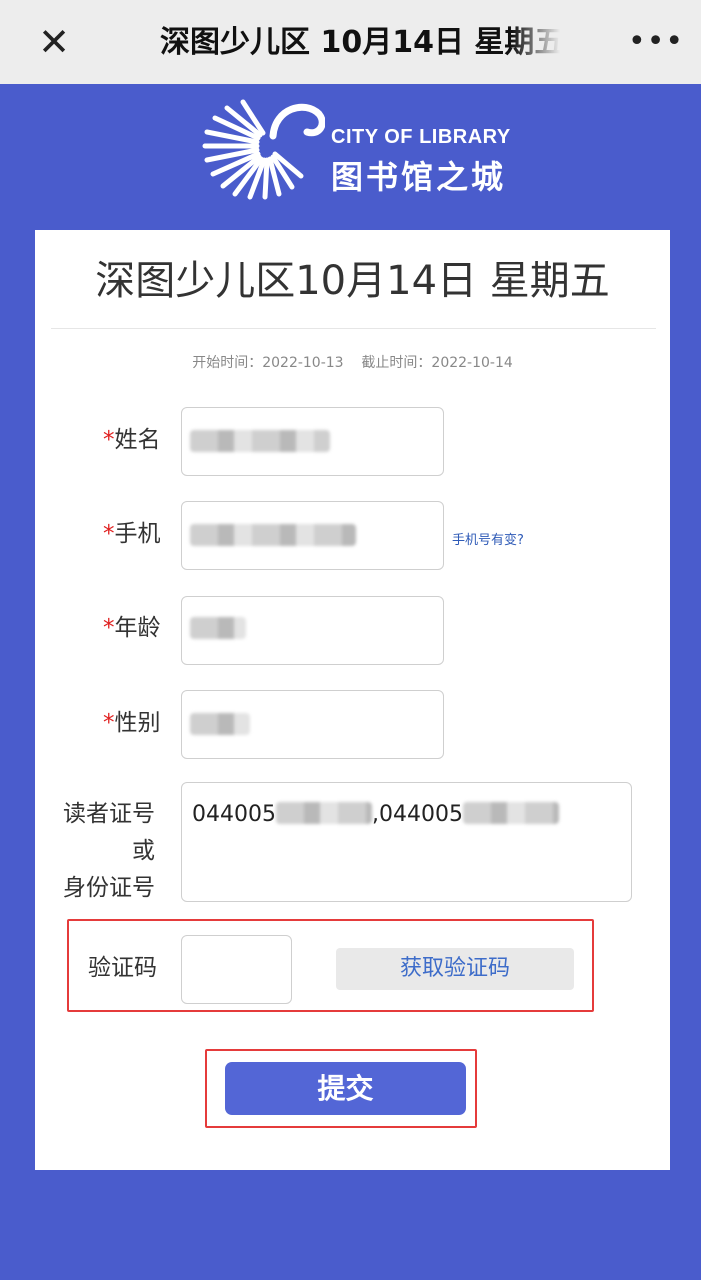 This screenshot has height=1280, width=701. What do you see at coordinates (421, 137) in the screenshot?
I see `logo-english-text: CITY OF LIBRARY` at bounding box center [421, 137].